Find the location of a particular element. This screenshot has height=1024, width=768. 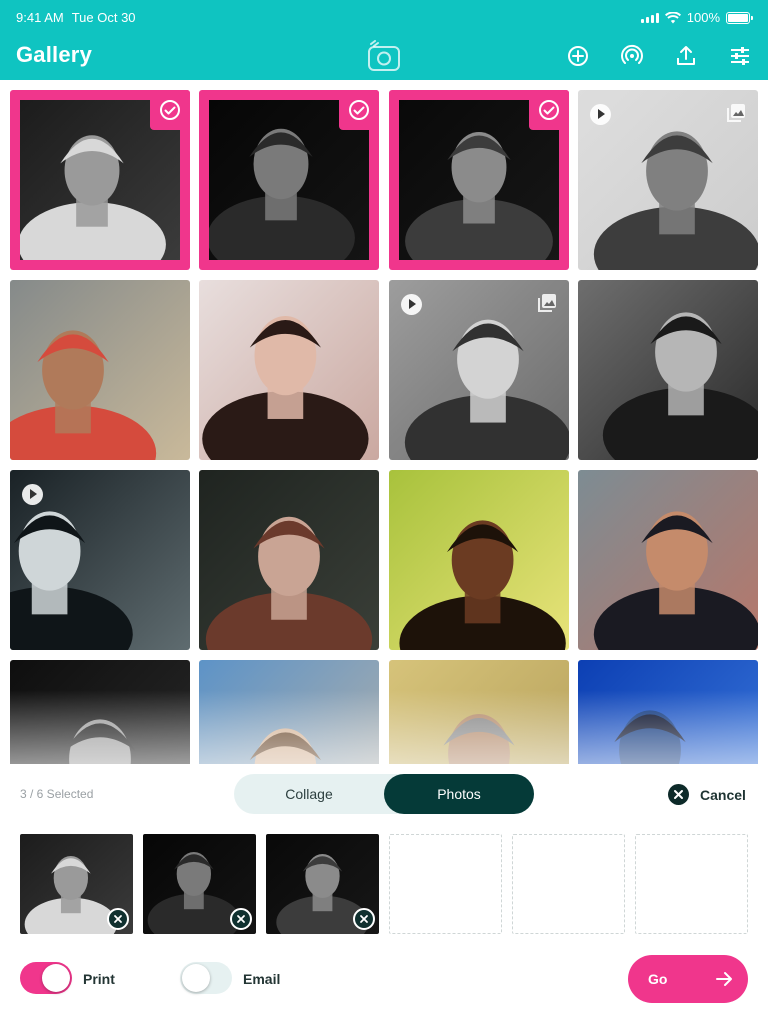

app-header: 9:41 AM Tue Oct 30 100% Gallery is located at coordinates (384, 40).